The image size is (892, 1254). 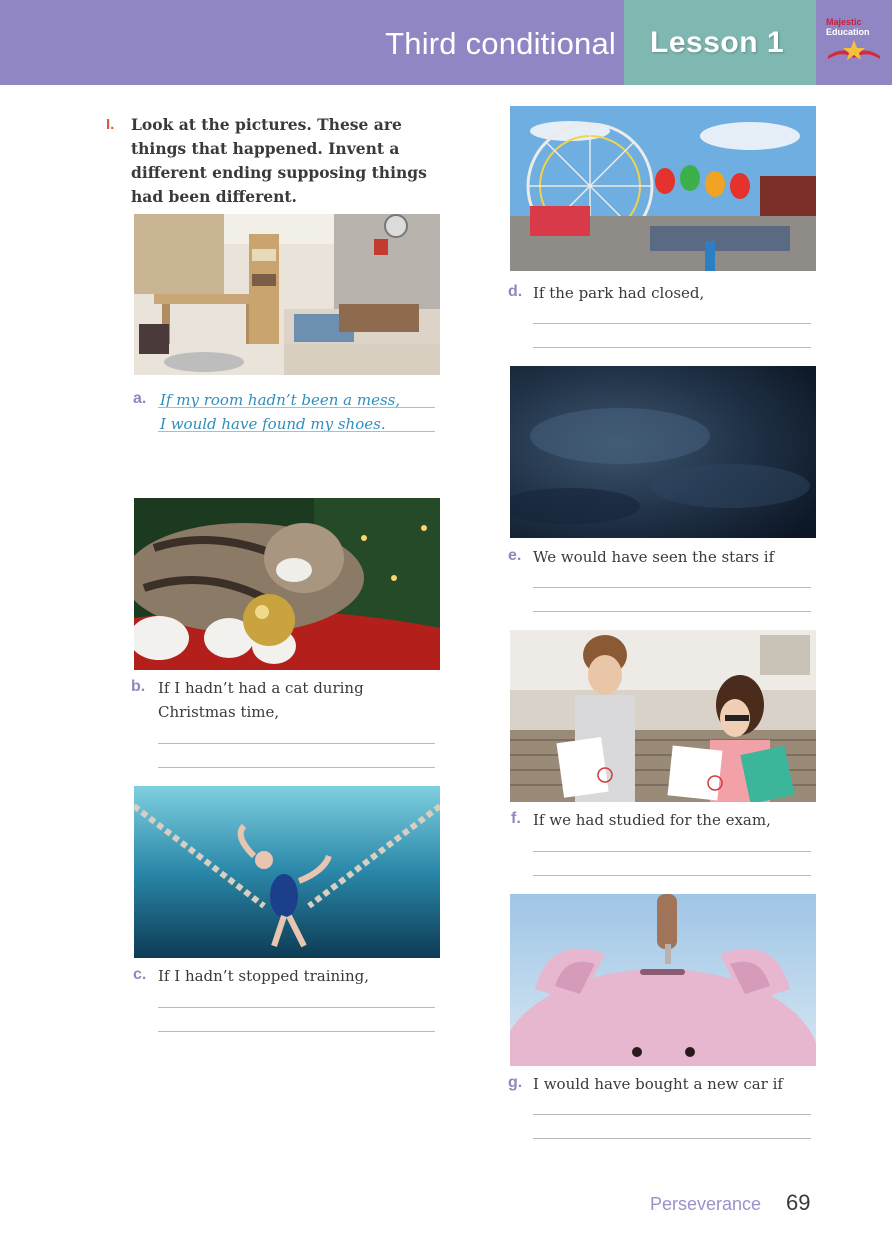 What do you see at coordinates (515, 555) in the screenshot?
I see `item-e-label: e.` at bounding box center [515, 555].